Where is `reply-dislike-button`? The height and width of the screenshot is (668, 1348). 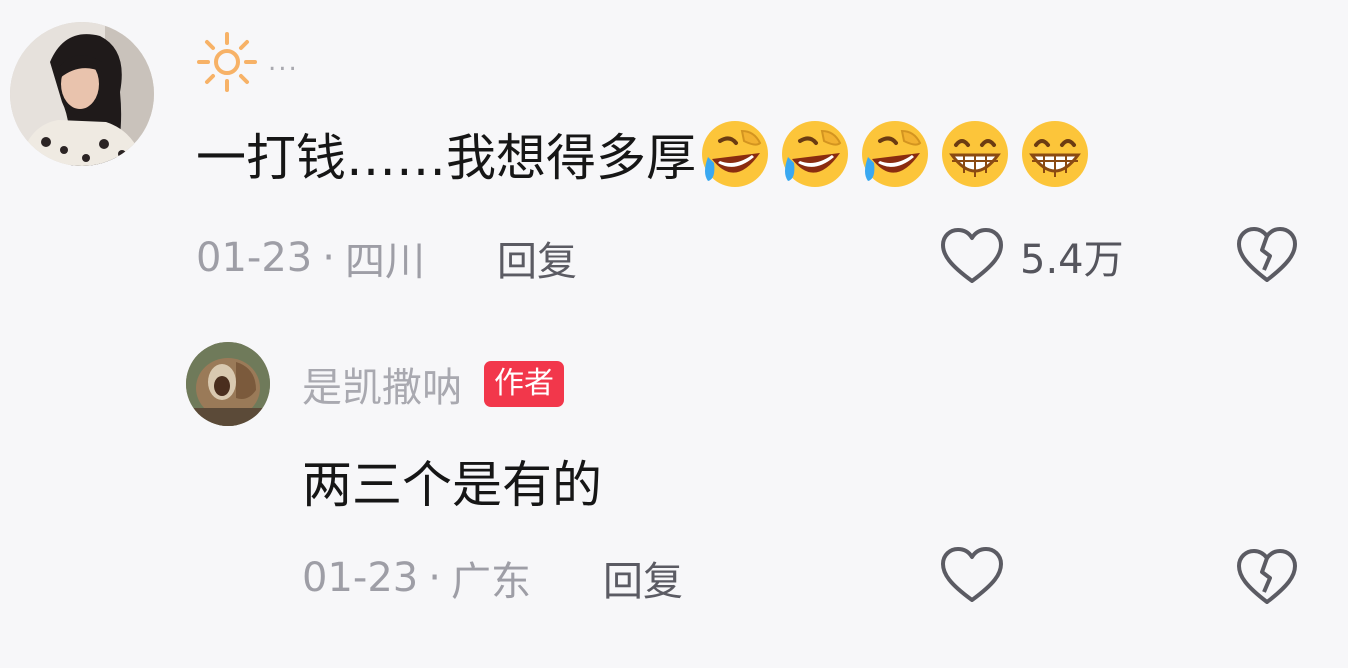
reply-dislike-button is located at coordinates (1267, 579).